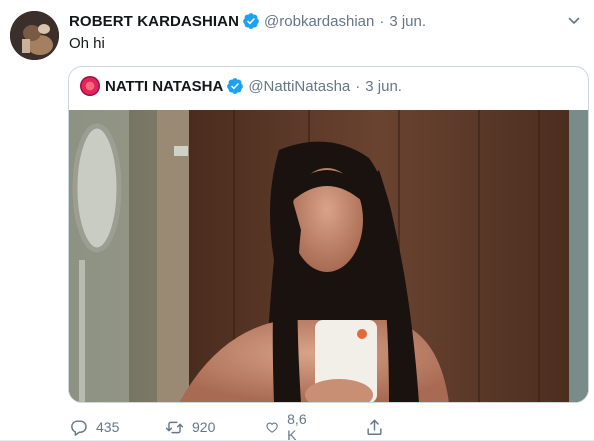  What do you see at coordinates (574, 20) in the screenshot?
I see `chevron-down-icon` at bounding box center [574, 20].